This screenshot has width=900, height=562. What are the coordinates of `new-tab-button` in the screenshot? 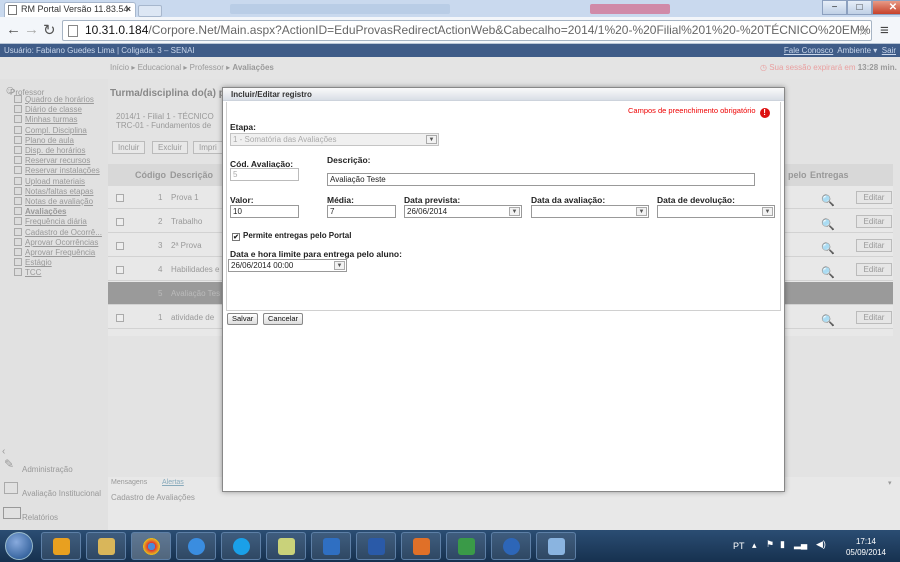 It's located at (150, 11).